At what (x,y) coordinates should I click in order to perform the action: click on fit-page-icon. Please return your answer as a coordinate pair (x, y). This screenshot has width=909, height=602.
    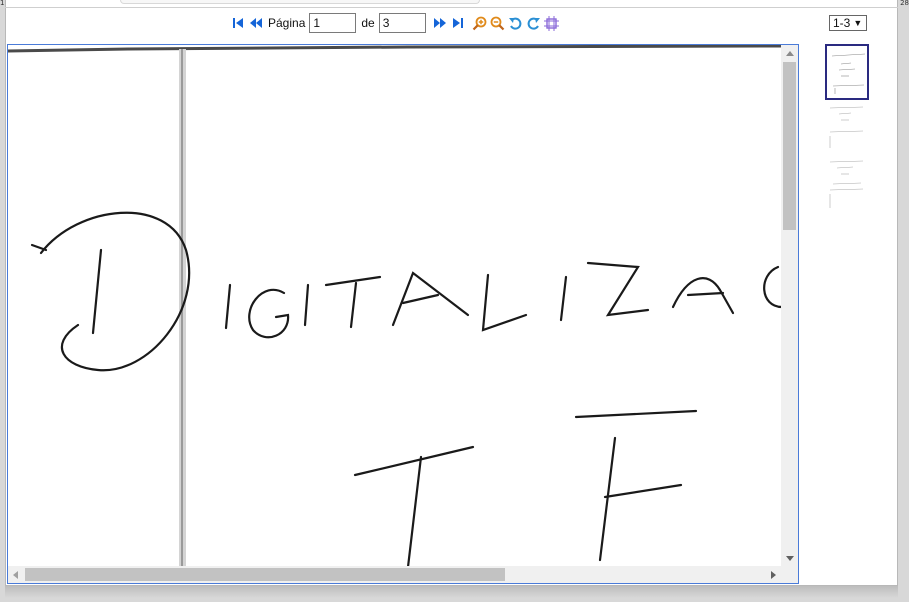
    Looking at the image, I should click on (552, 23).